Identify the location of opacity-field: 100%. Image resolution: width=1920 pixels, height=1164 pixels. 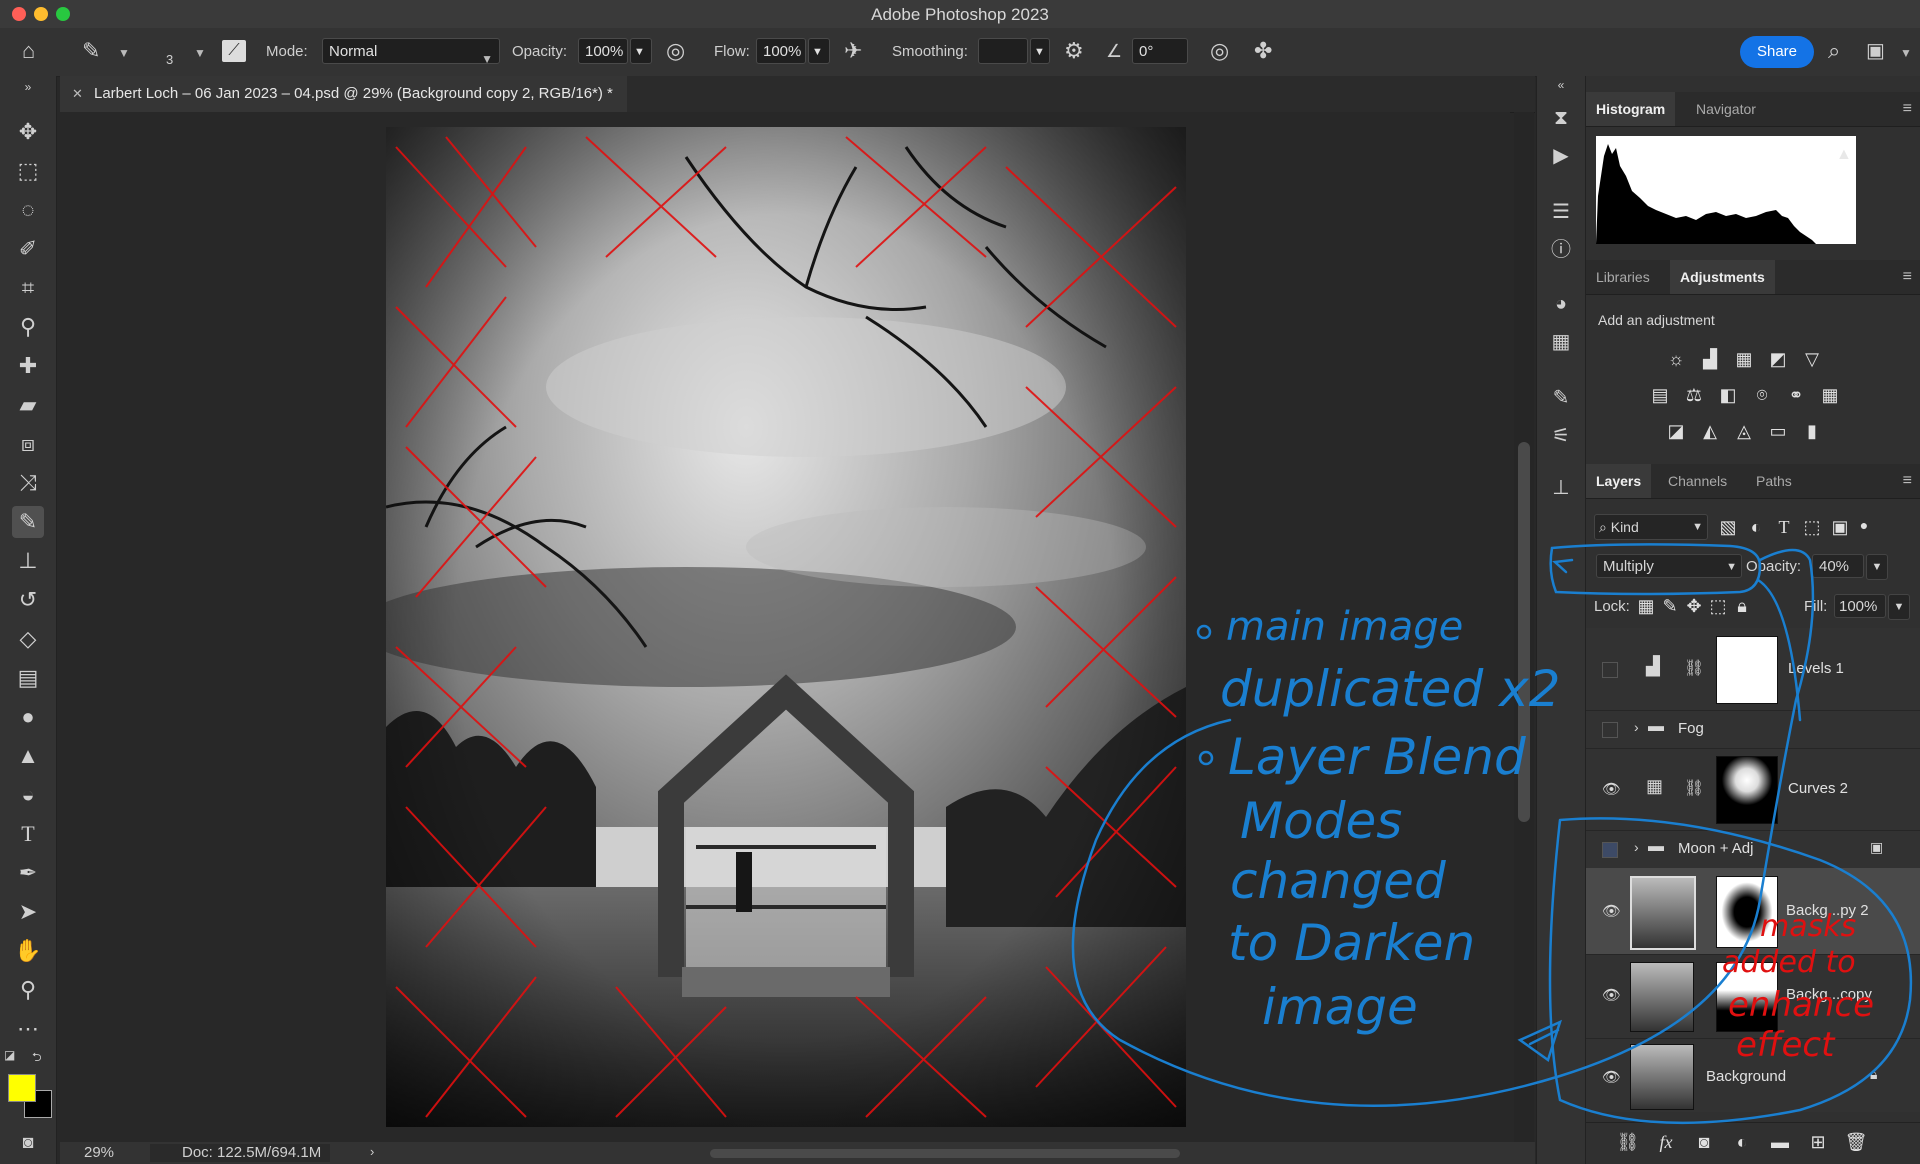
(603, 51).